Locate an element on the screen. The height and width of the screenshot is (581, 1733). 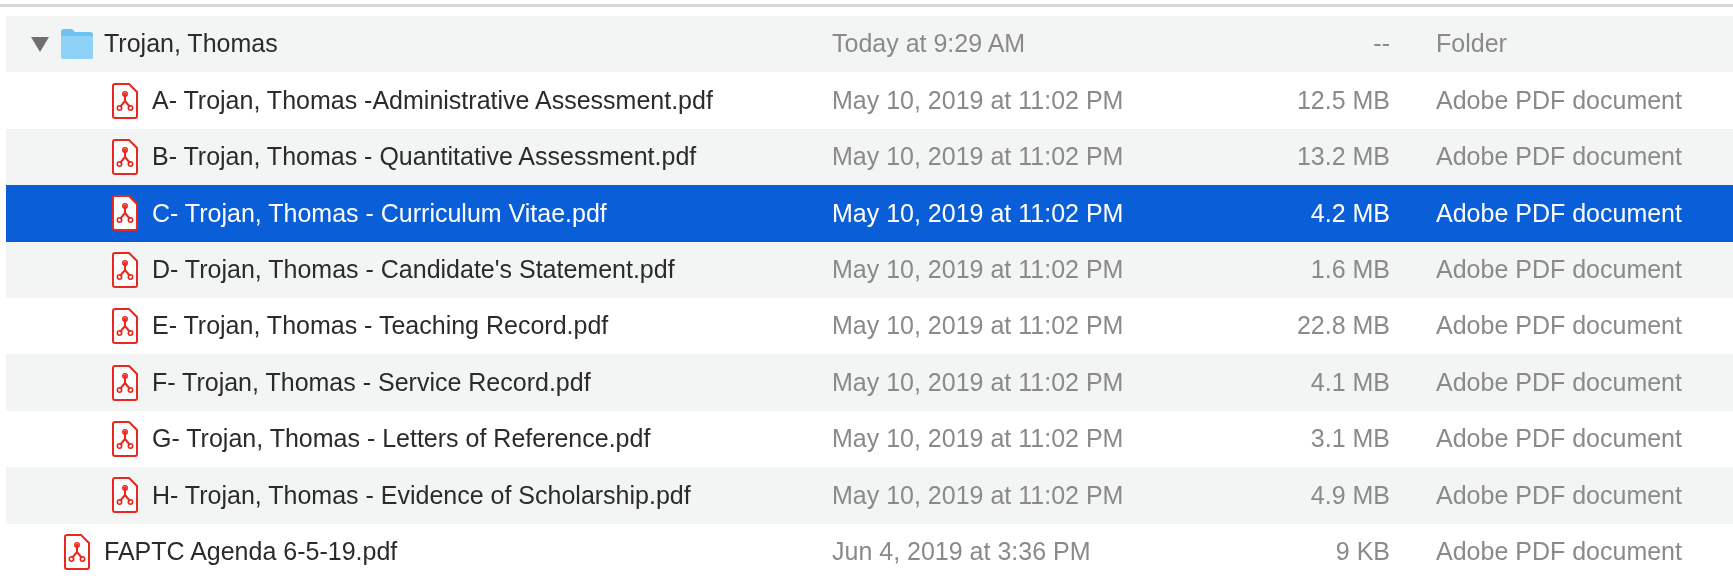
file-name: A- Trojan, Thomas -Administrative Assessment.pdf is located at coordinates (432, 100).